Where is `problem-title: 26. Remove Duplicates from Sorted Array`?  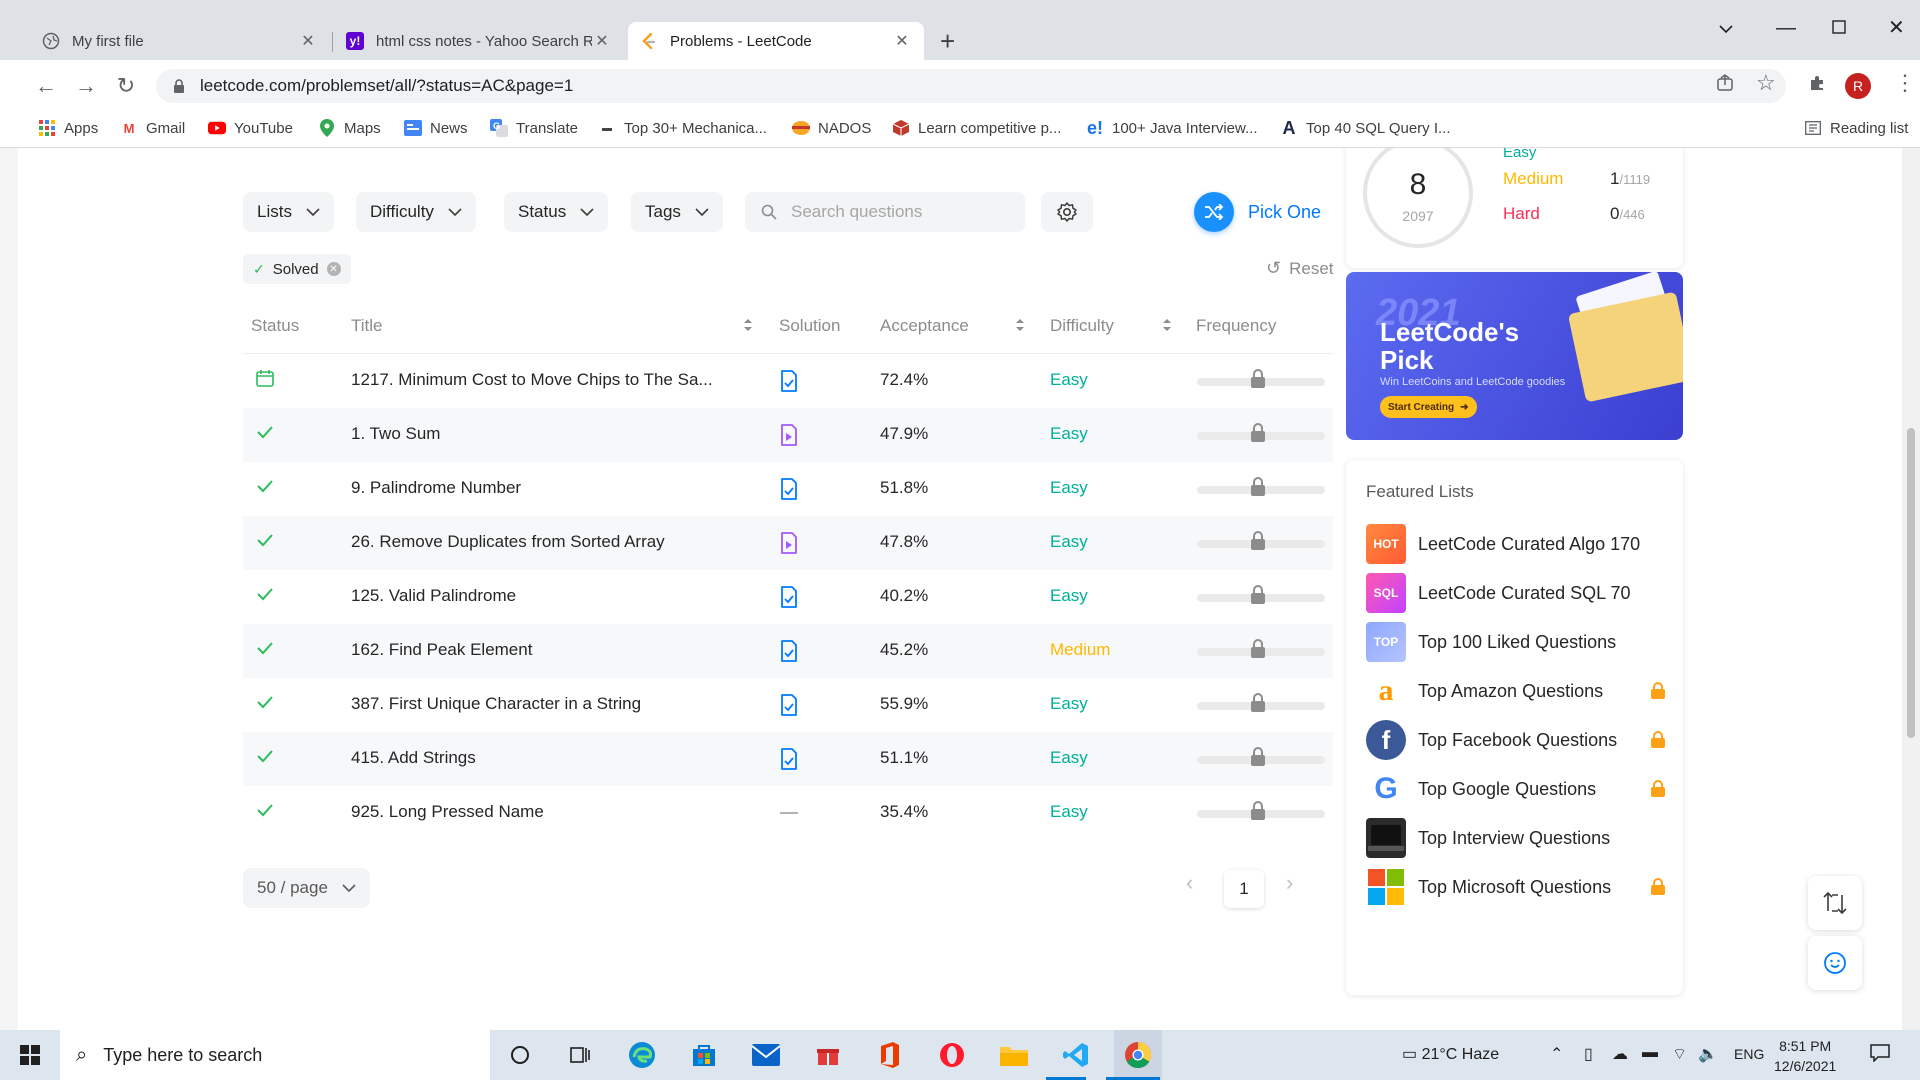 problem-title: 26. Remove Duplicates from Sorted Array is located at coordinates (508, 542).